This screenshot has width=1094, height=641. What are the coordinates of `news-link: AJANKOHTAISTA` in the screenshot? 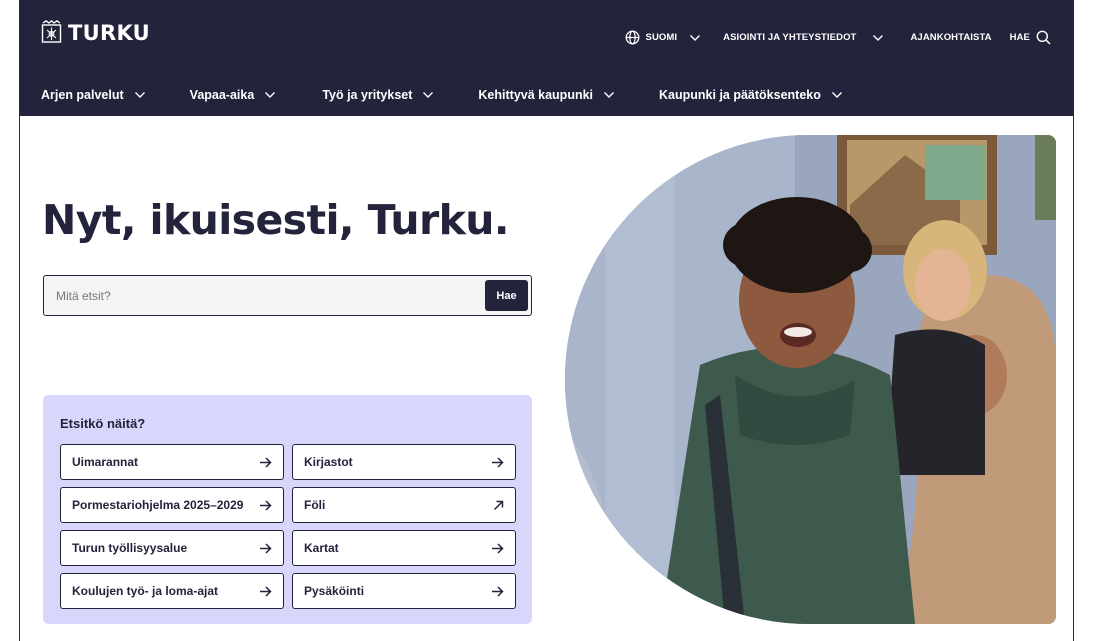 It's located at (950, 37).